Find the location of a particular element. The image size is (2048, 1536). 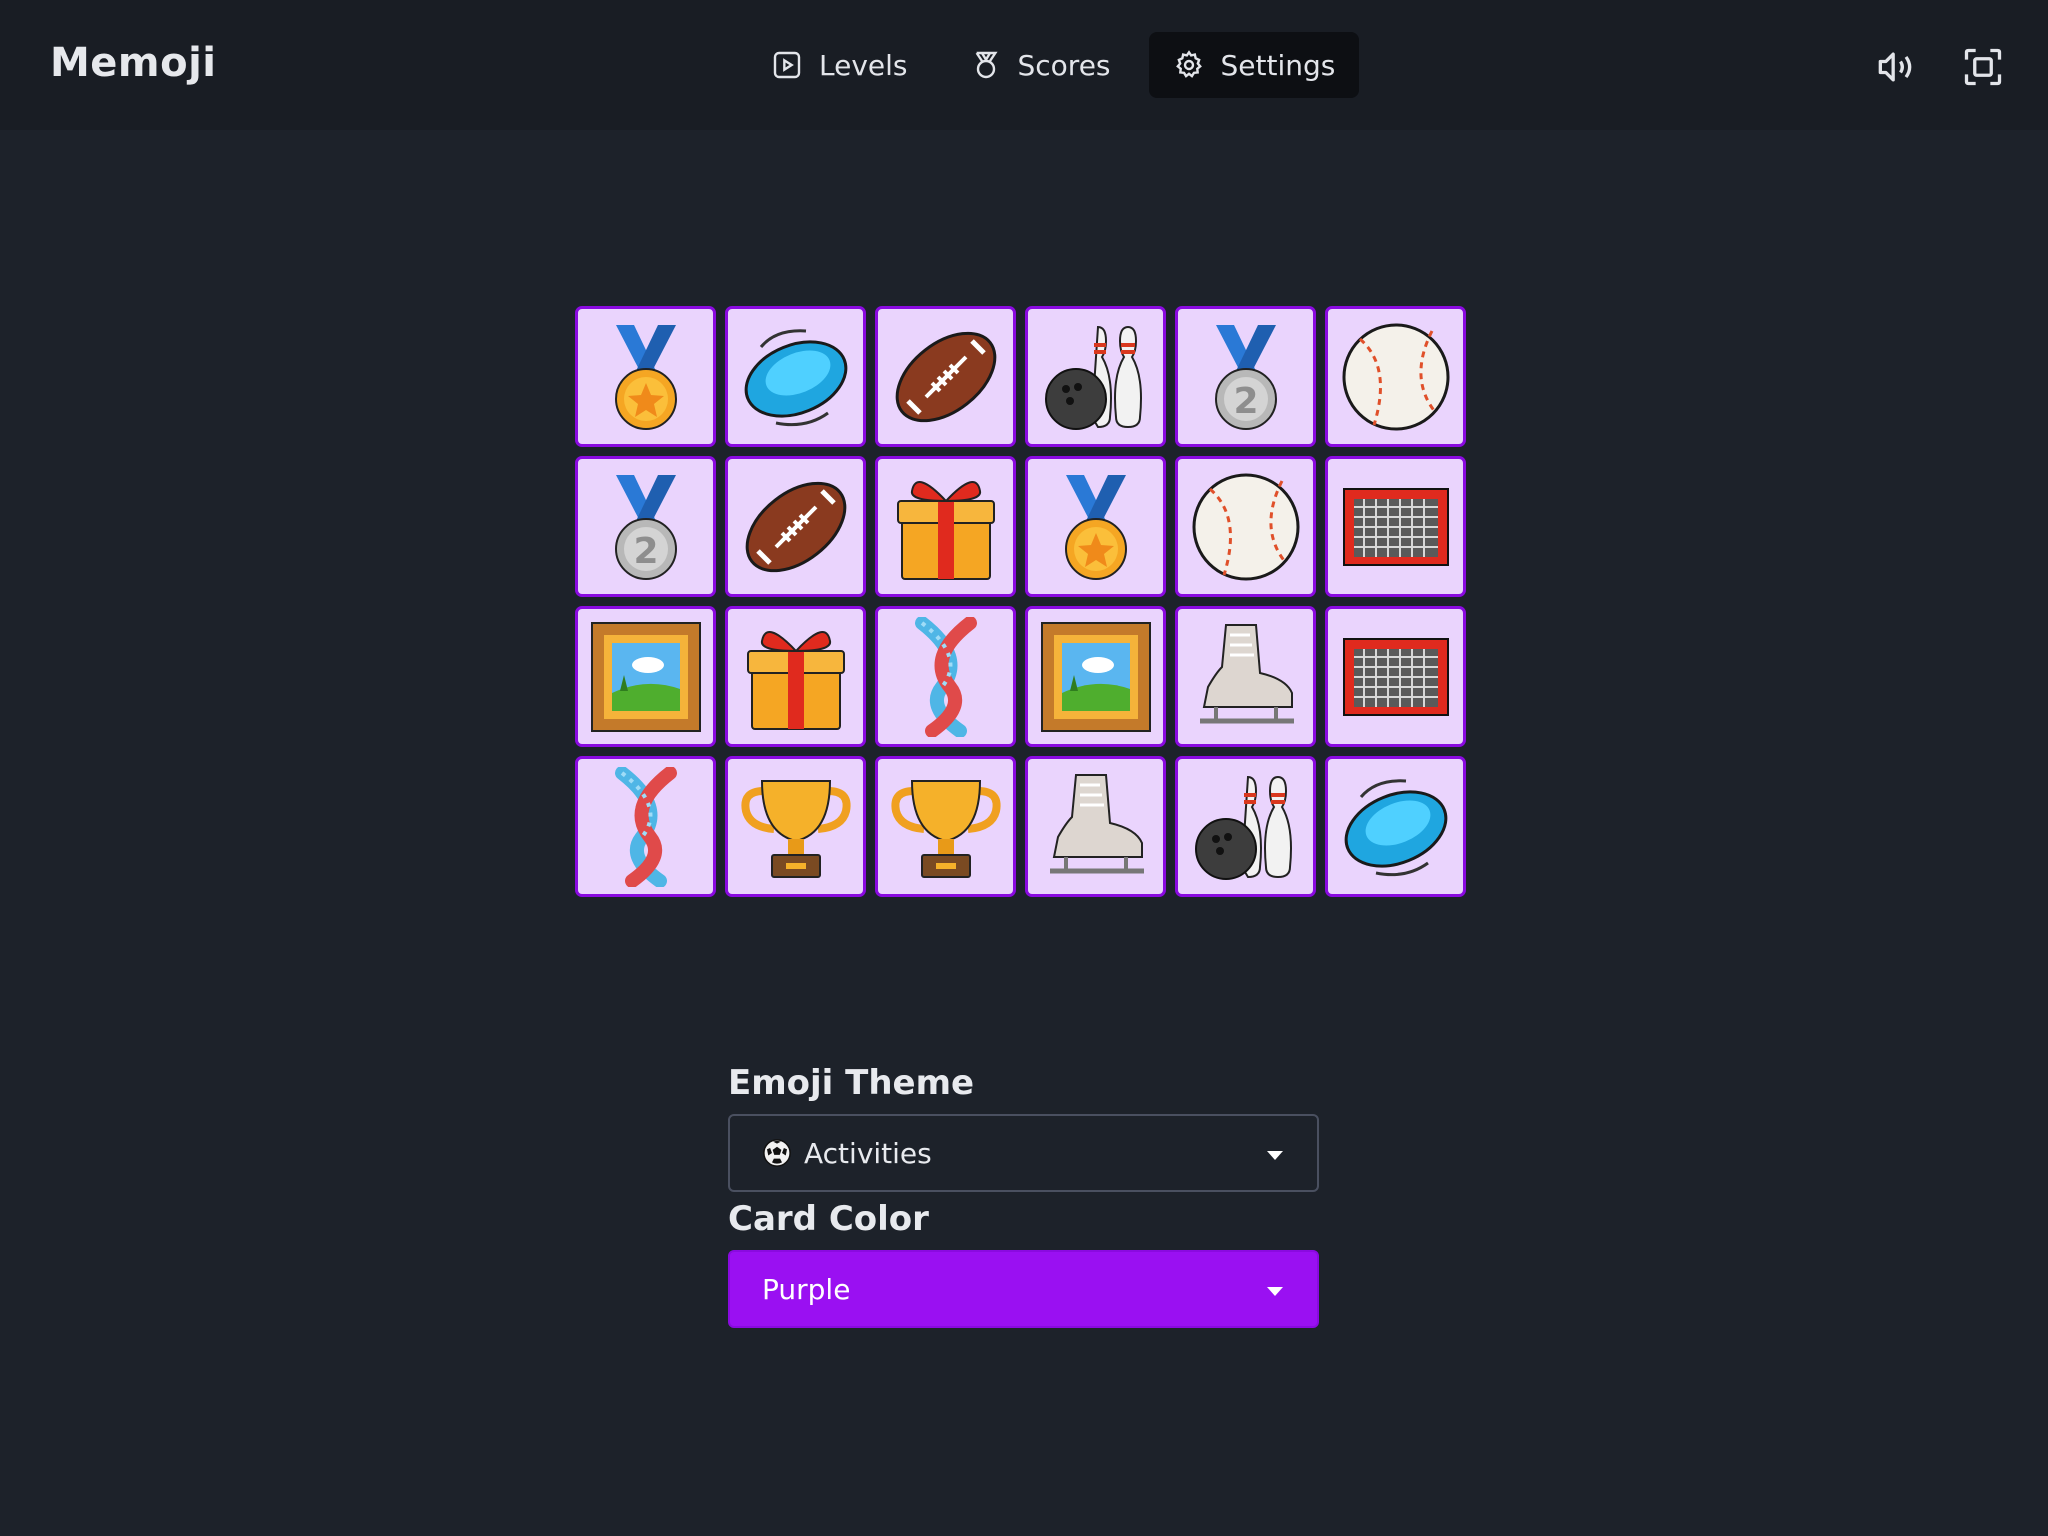

emoji-theme-label: Emoji Theme is located at coordinates (851, 1083).